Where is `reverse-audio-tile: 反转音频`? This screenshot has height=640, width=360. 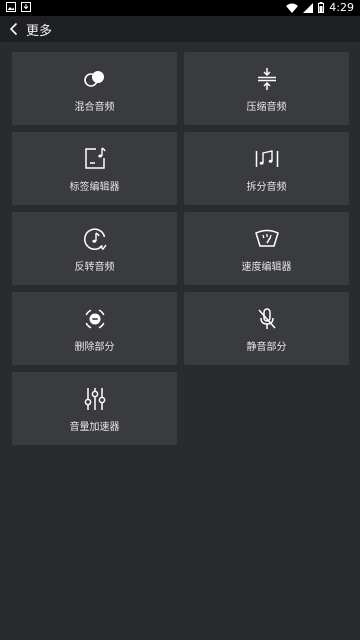 reverse-audio-tile: 反转音频 is located at coordinates (94, 248).